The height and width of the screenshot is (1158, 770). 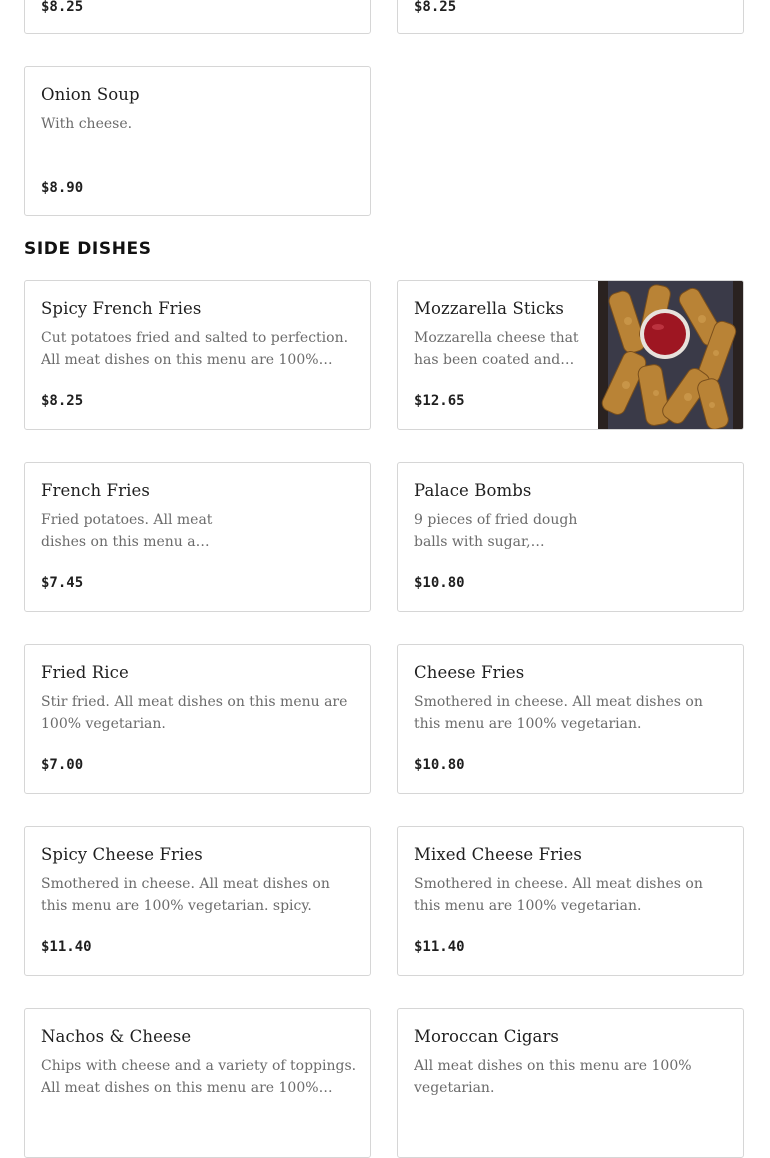 I want to click on item-name: Moroccan Cigars, so click(x=486, y=1036).